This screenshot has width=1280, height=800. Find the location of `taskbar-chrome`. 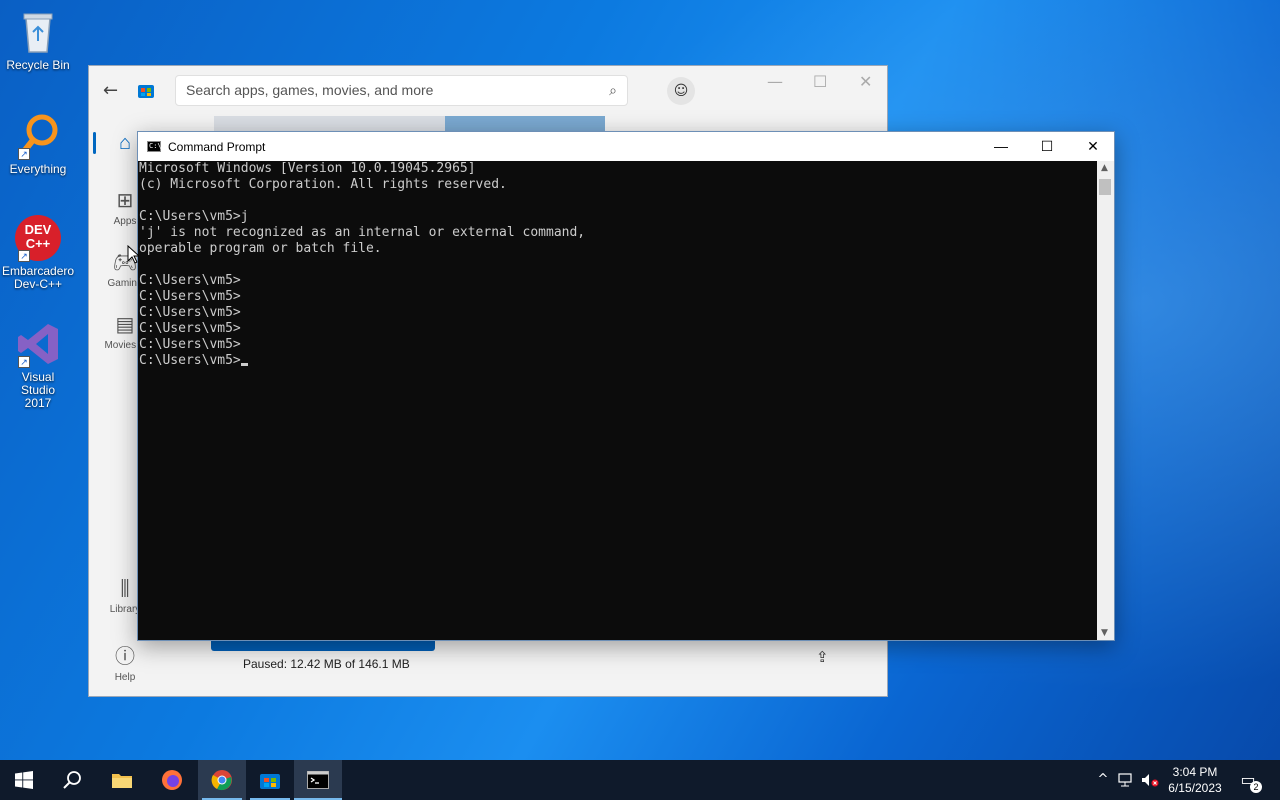

taskbar-chrome is located at coordinates (222, 780).